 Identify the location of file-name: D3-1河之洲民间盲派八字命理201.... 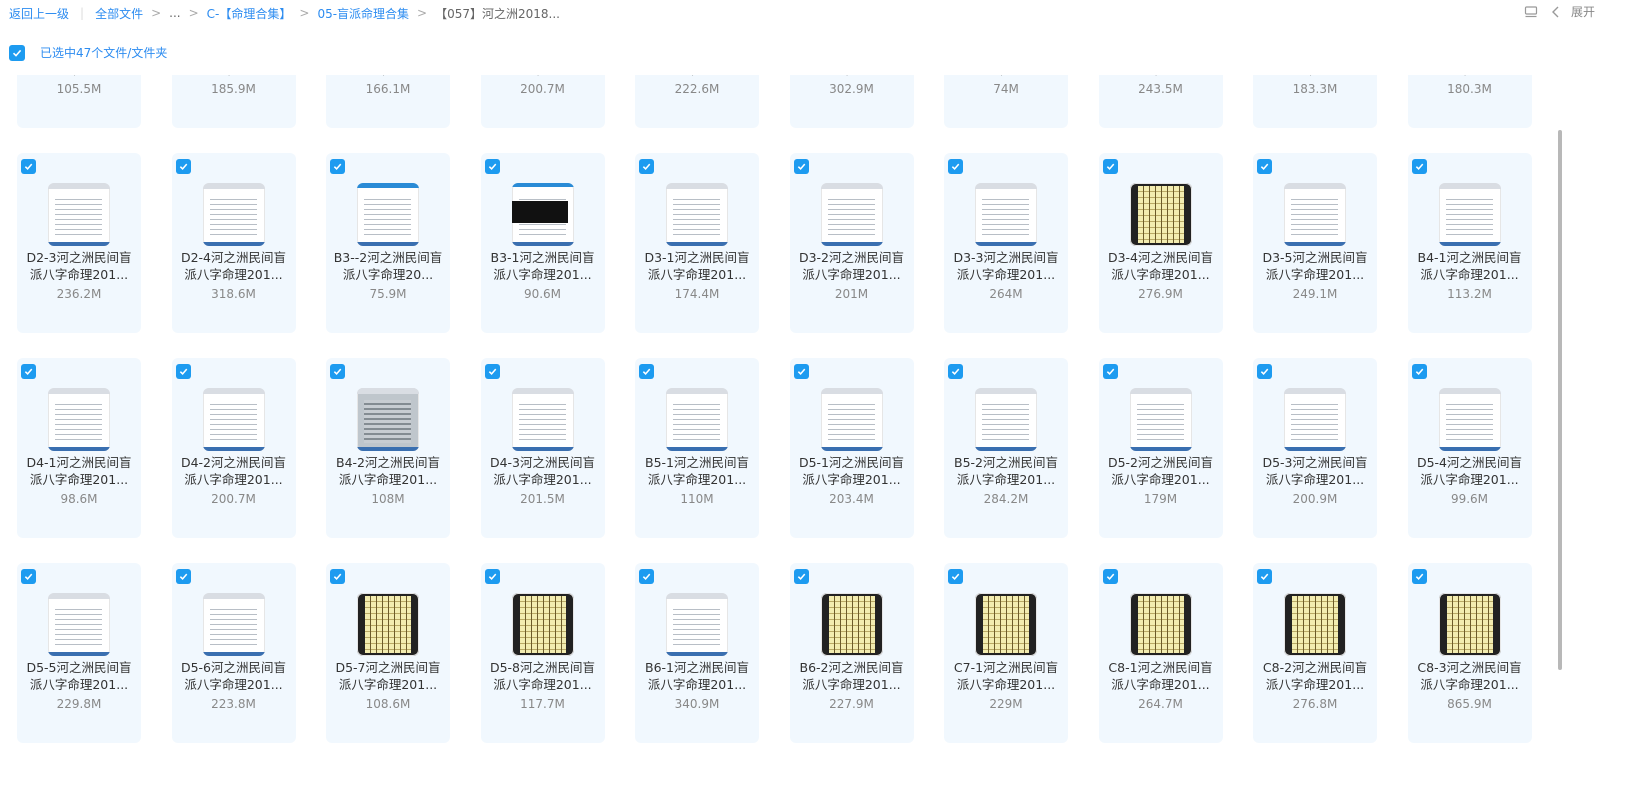
(697, 266).